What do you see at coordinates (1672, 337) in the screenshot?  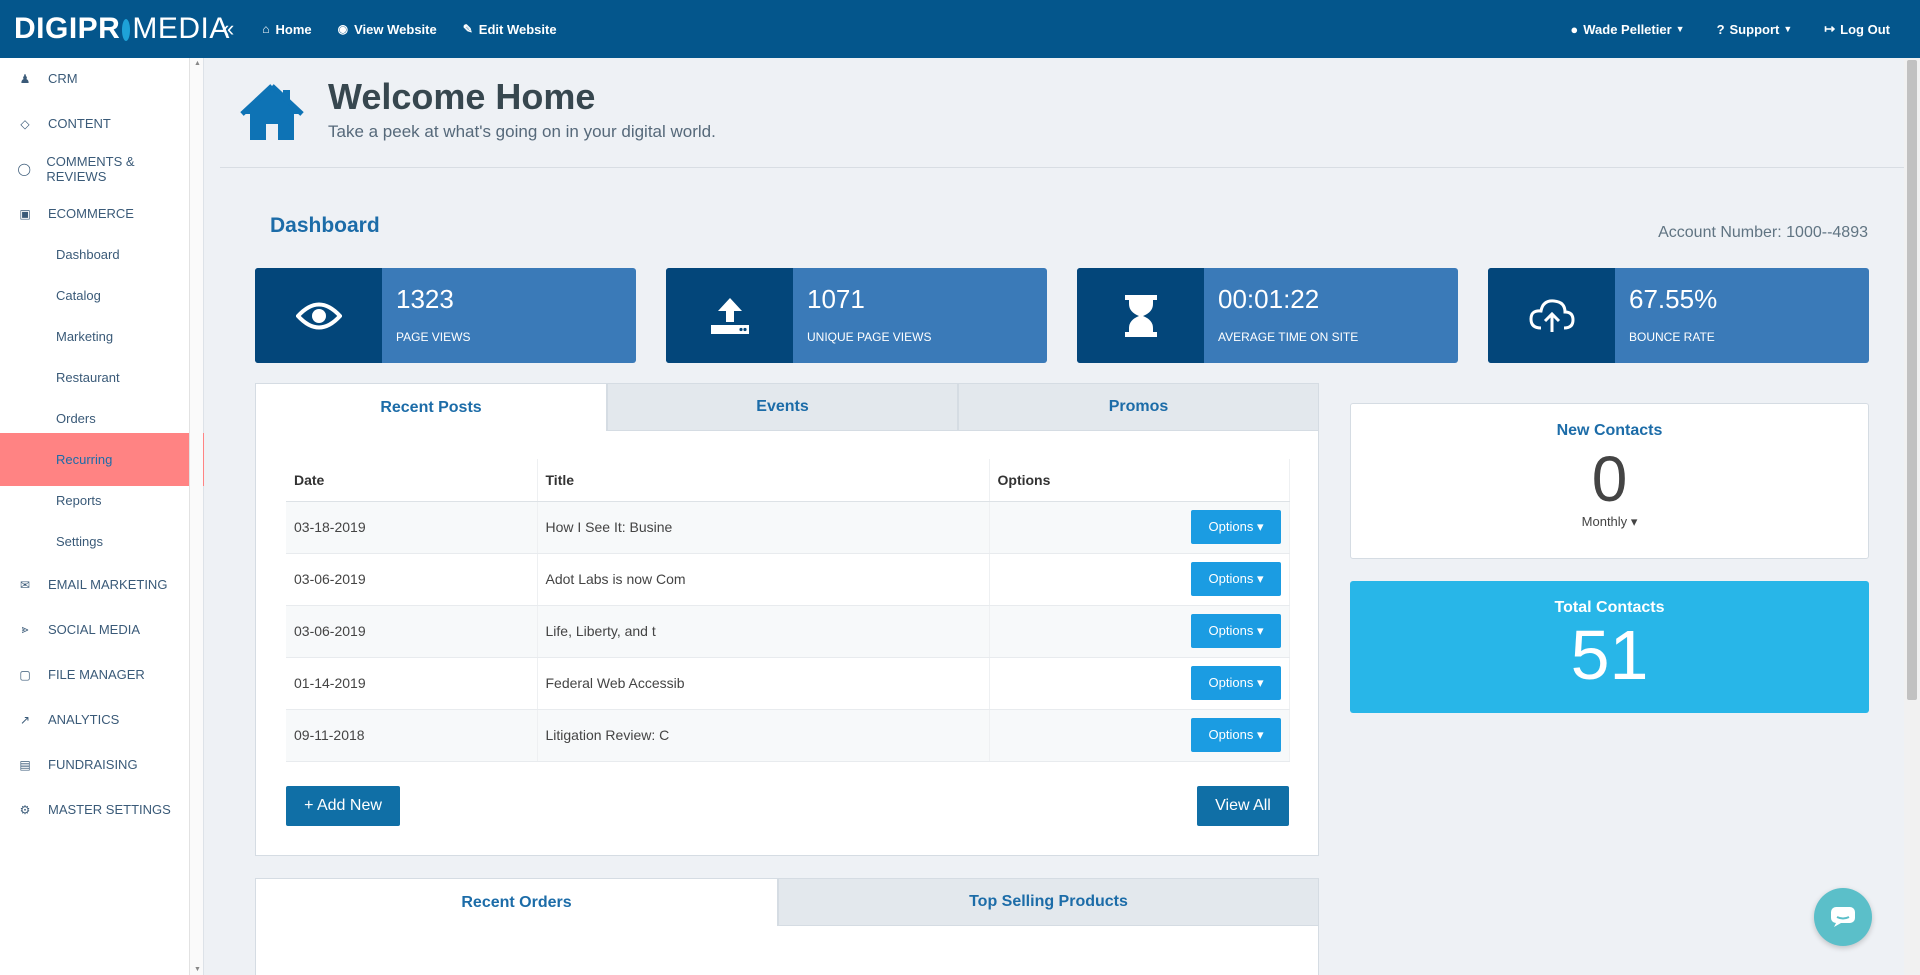 I see `stat-label: BOUNCE RATE` at bounding box center [1672, 337].